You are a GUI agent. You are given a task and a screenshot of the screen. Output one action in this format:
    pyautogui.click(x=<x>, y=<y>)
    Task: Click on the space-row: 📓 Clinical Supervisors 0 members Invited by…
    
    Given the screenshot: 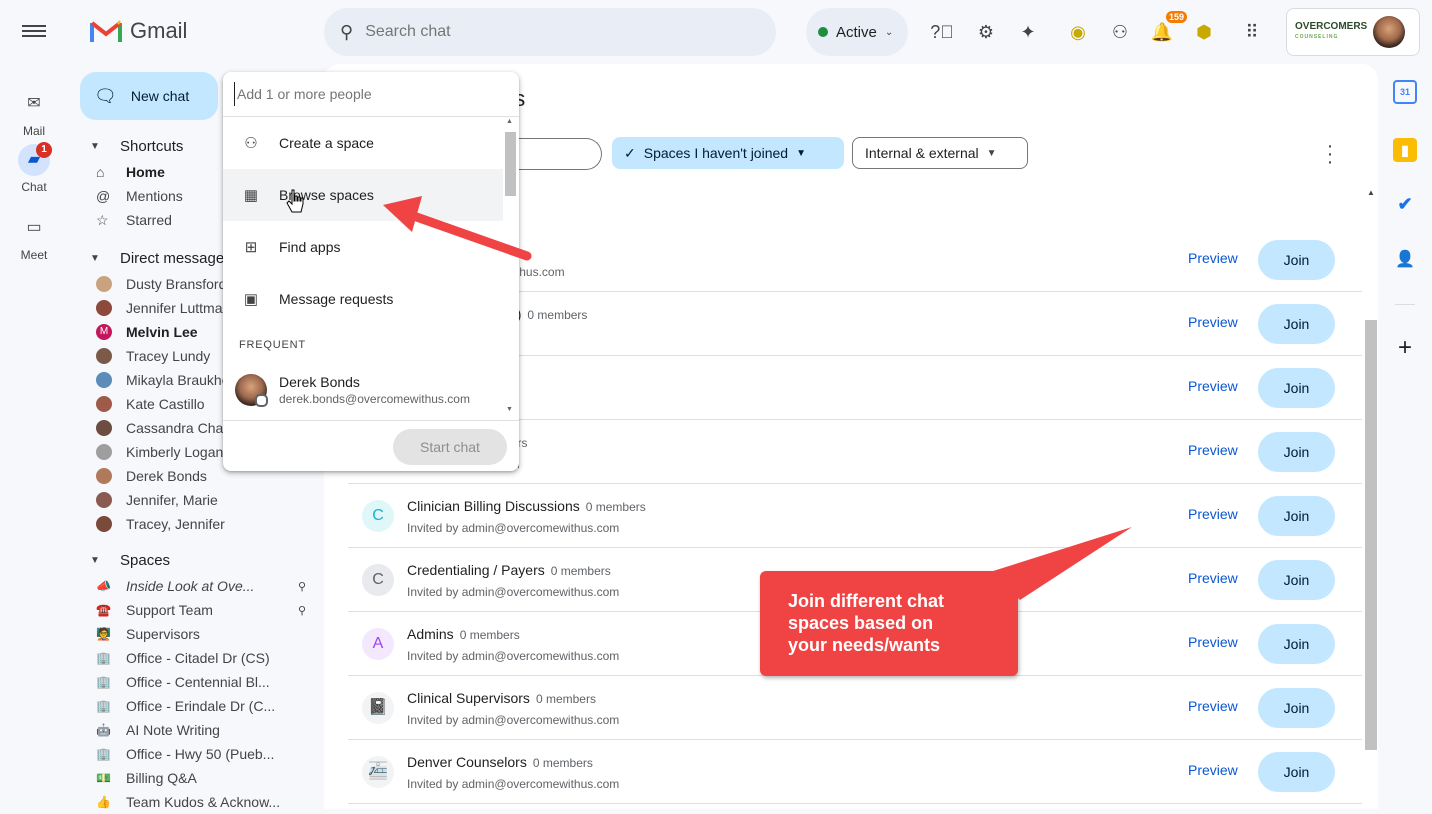 What is the action you would take?
    pyautogui.click(x=855, y=708)
    